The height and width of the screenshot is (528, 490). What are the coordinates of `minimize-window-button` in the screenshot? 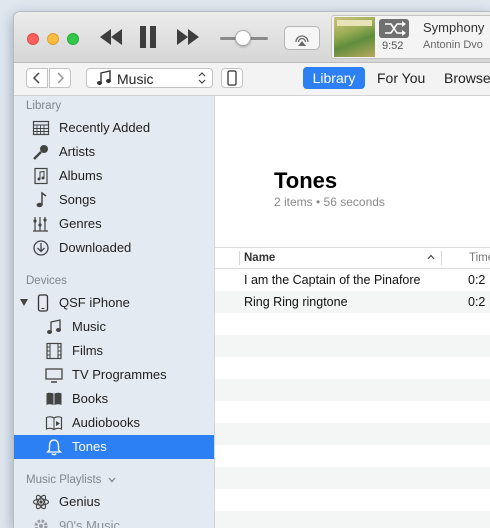 It's located at (53, 39).